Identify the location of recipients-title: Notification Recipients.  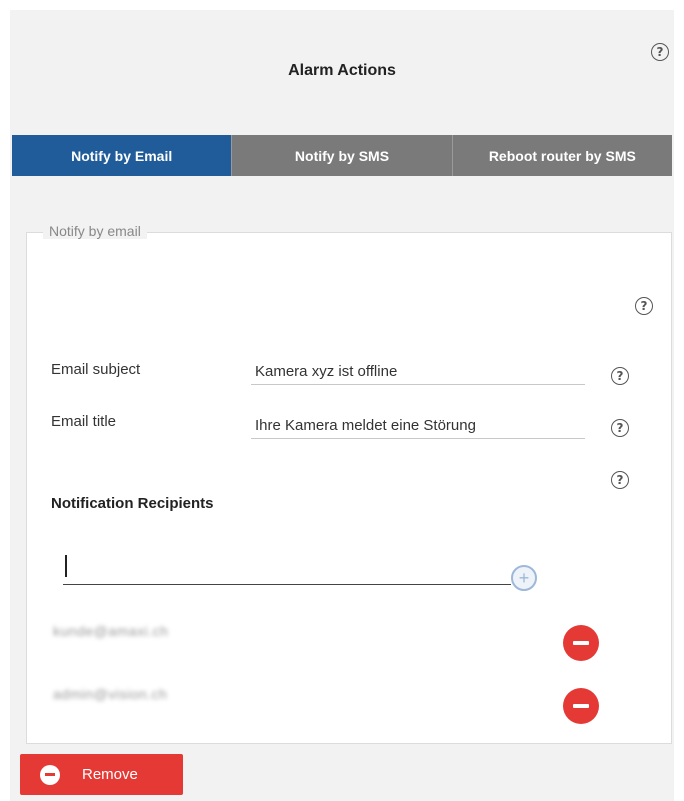
(132, 503).